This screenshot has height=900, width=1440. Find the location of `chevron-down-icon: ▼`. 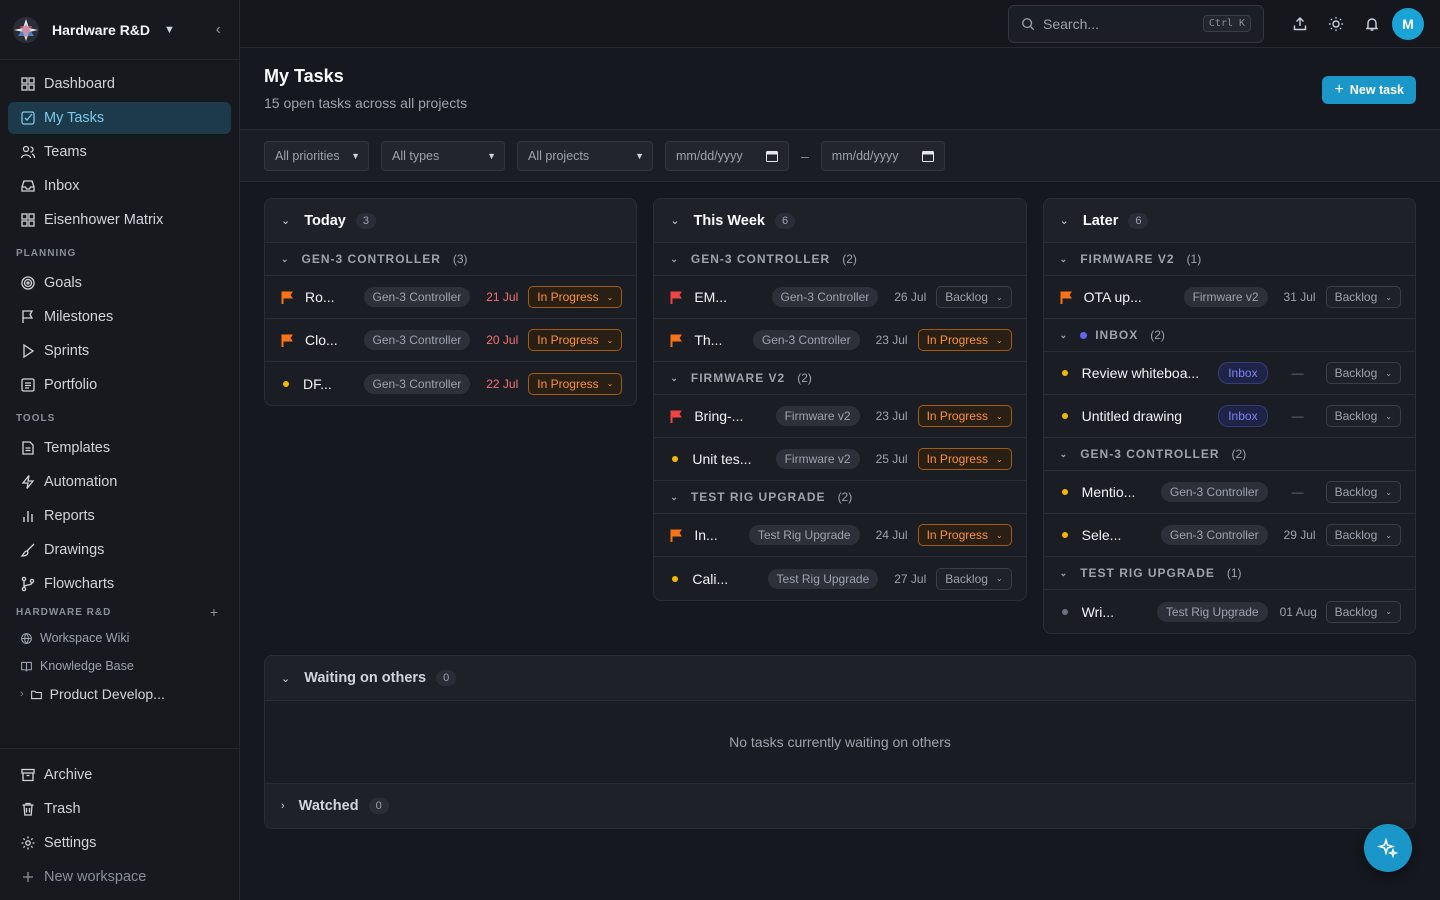

chevron-down-icon: ▼ is located at coordinates (169, 30).